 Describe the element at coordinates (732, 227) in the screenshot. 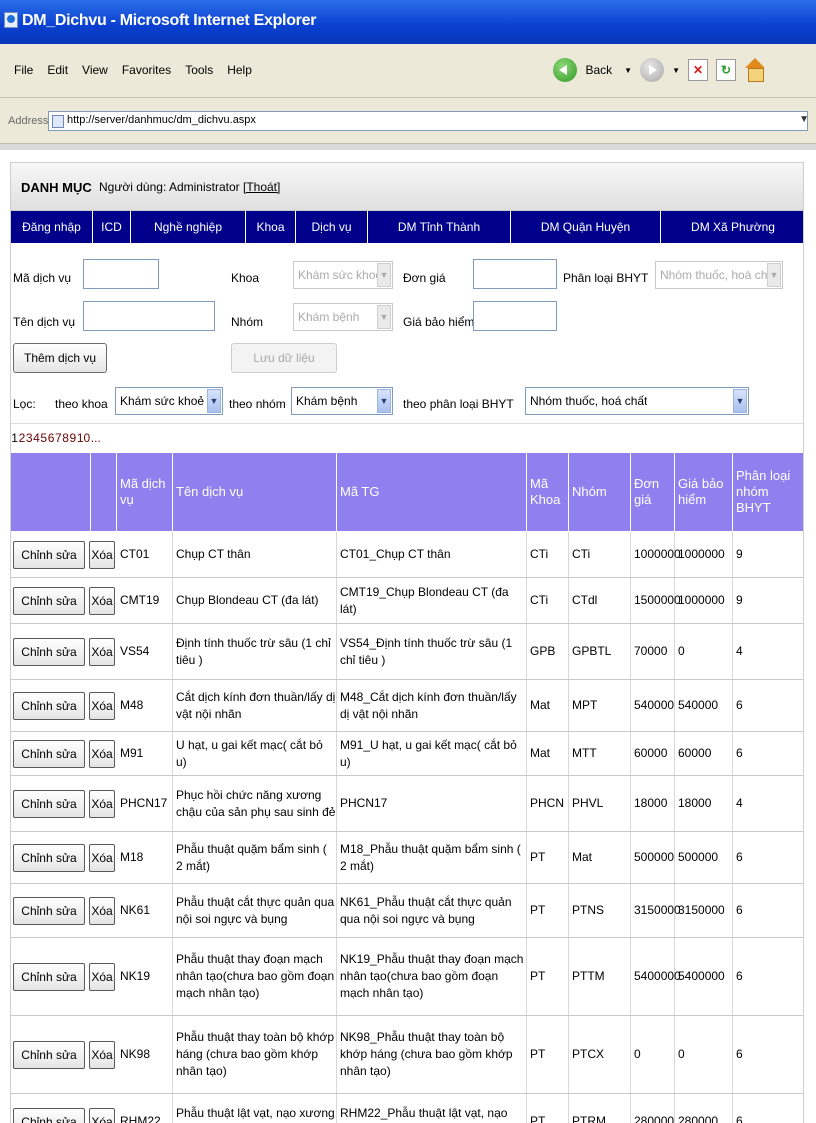

I see `nav-dm-xa-phuong: DM Xã Phường` at that location.